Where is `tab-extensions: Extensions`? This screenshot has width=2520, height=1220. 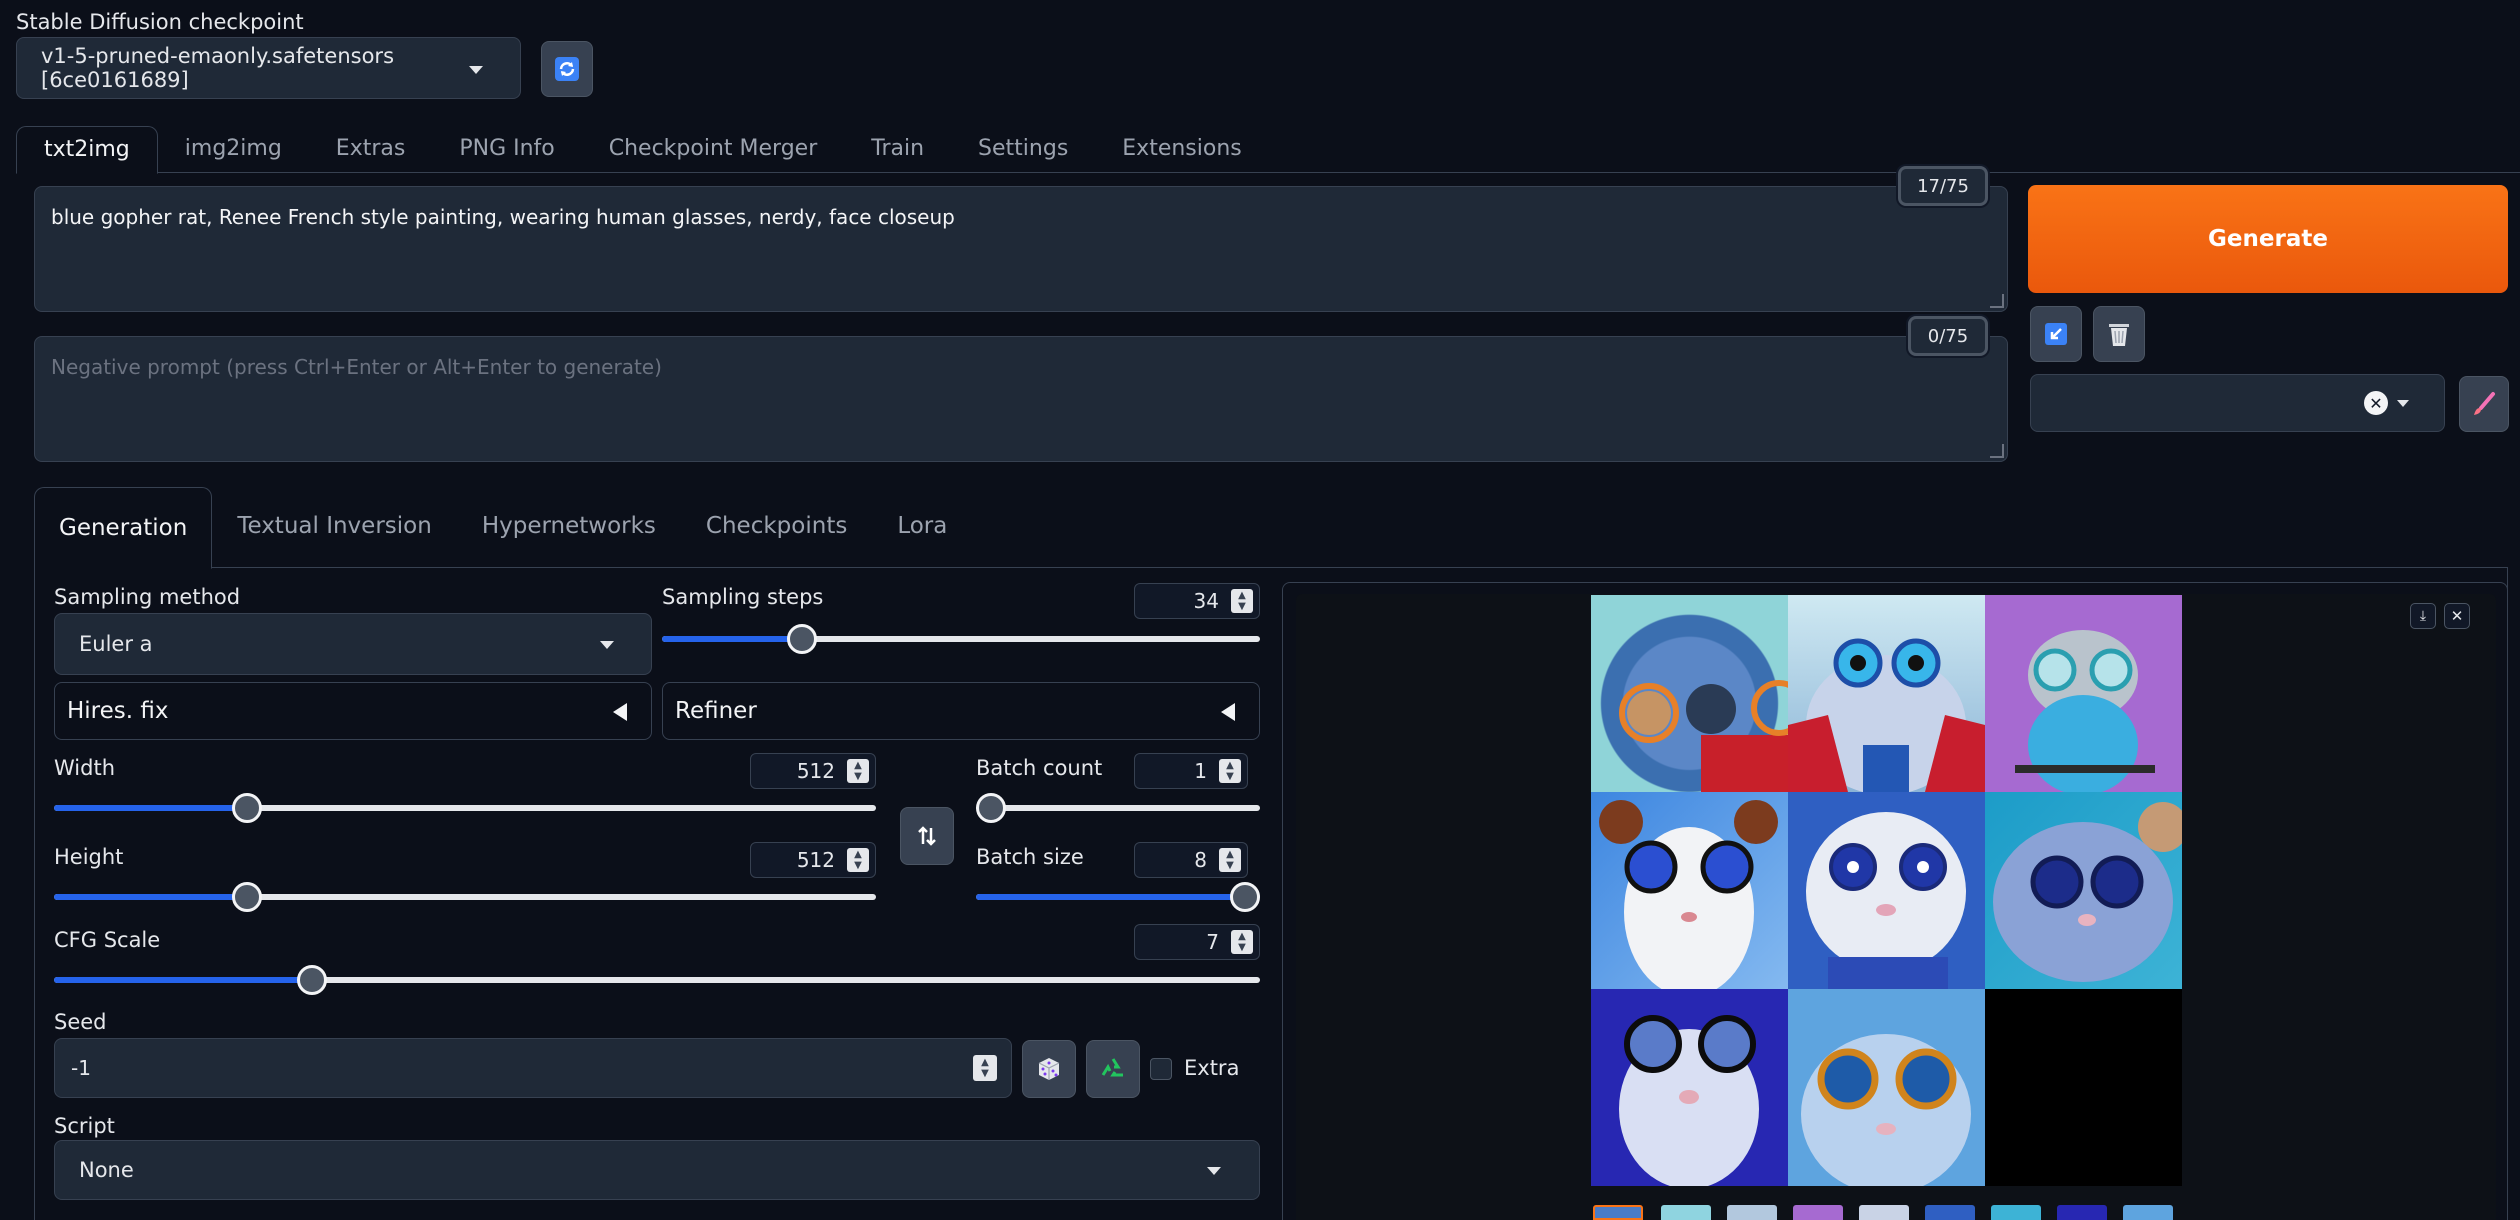
tab-extensions: Extensions is located at coordinates (1181, 148).